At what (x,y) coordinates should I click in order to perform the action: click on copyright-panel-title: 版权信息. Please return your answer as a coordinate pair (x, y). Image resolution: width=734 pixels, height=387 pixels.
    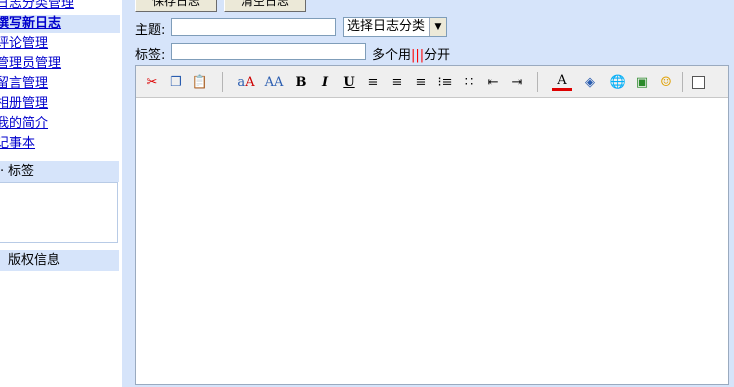
    Looking at the image, I should click on (34, 260).